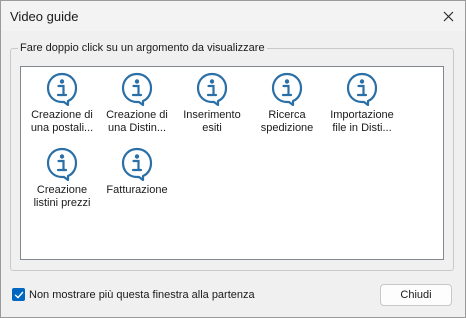 Image resolution: width=466 pixels, height=318 pixels. Describe the element at coordinates (62, 203) in the screenshot. I see `topic-label-line2: listini prezzi` at that location.